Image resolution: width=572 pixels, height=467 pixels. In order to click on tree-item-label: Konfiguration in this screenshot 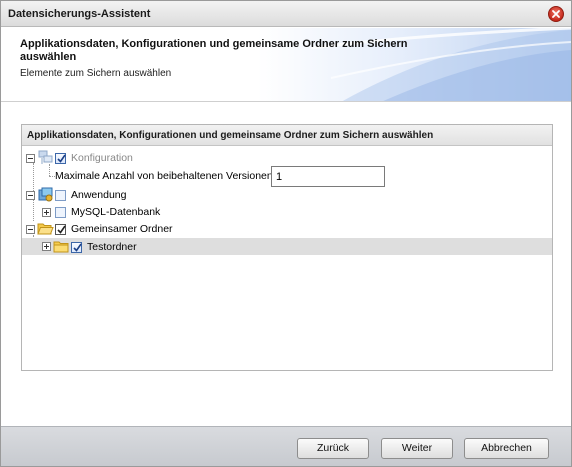, I will do `click(102, 158)`.